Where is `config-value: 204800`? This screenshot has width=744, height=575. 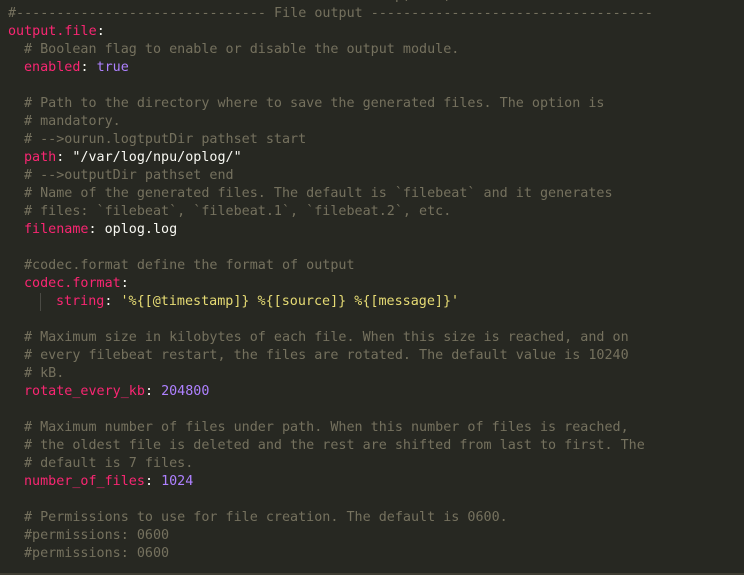
config-value: 204800 is located at coordinates (185, 391).